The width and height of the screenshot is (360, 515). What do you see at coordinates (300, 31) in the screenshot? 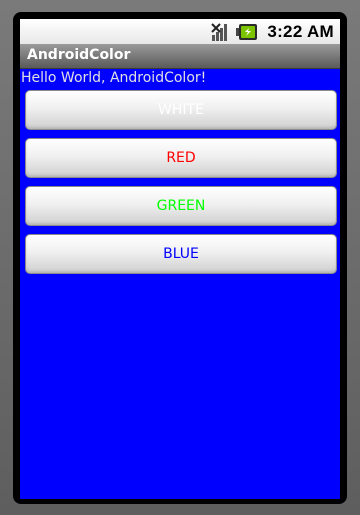
I see `status-clock: 3:22 AM` at bounding box center [300, 31].